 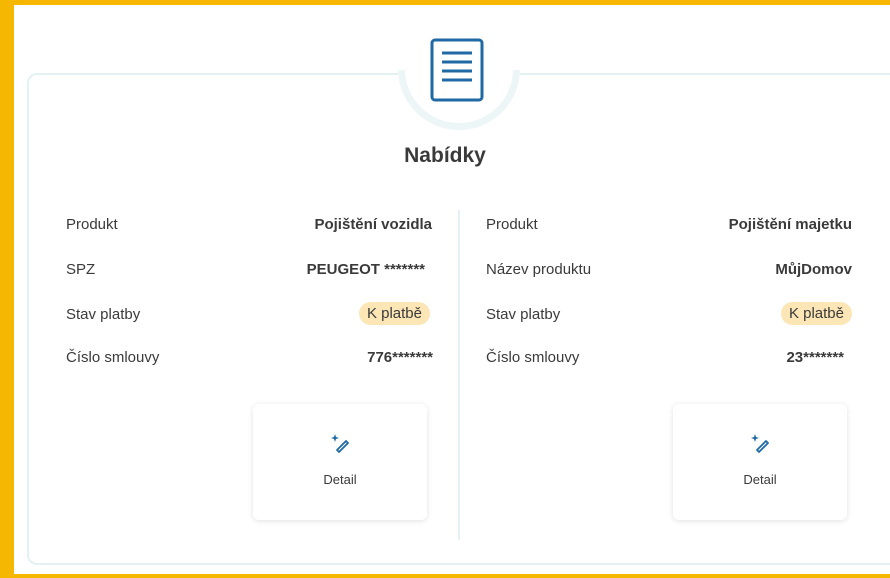 I want to click on document-icon, so click(x=457, y=70).